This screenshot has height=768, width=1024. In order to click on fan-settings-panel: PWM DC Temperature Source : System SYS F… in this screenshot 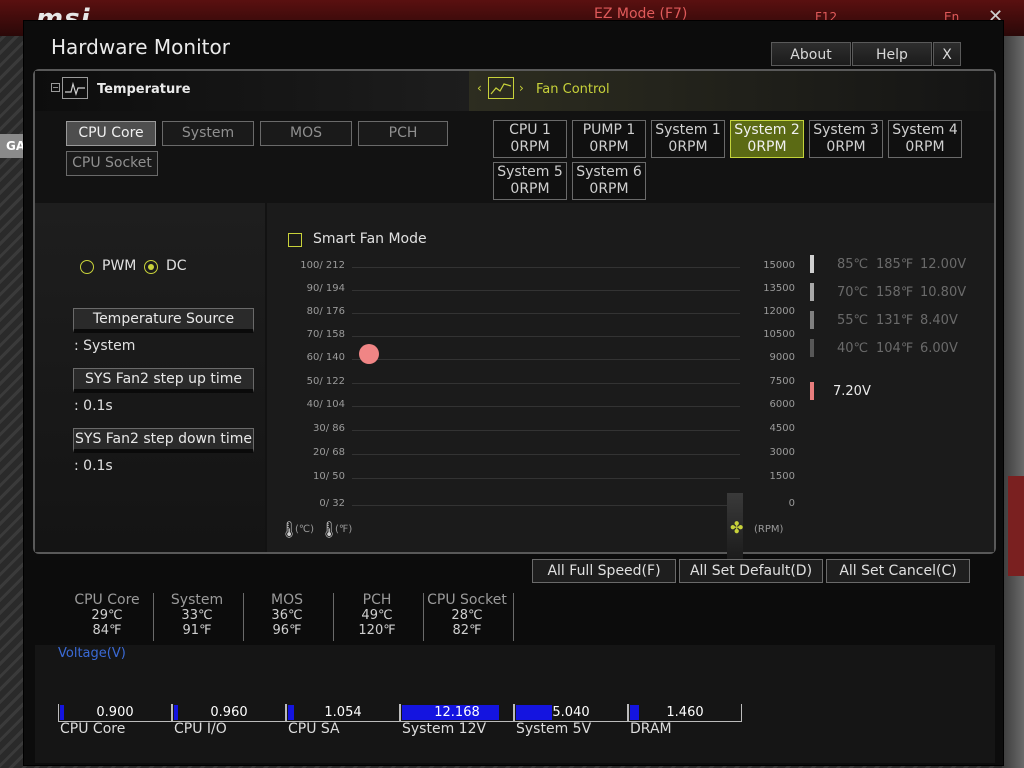, I will do `click(150, 377)`.